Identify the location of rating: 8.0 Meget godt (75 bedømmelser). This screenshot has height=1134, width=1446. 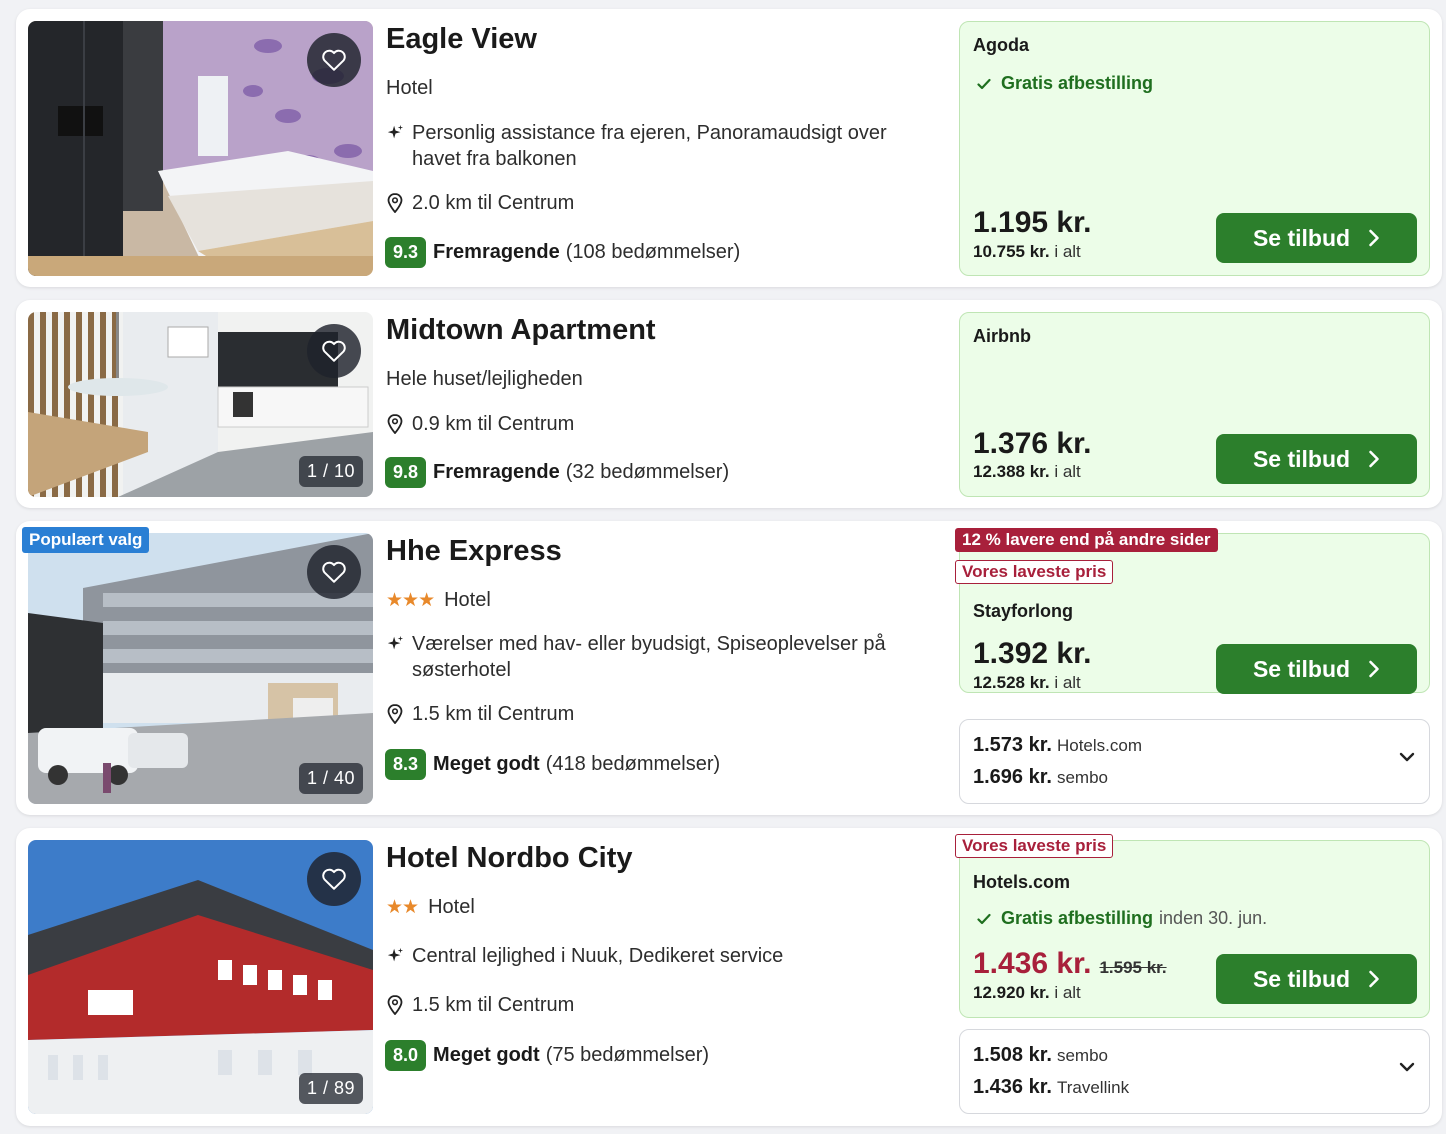
(547, 1055).